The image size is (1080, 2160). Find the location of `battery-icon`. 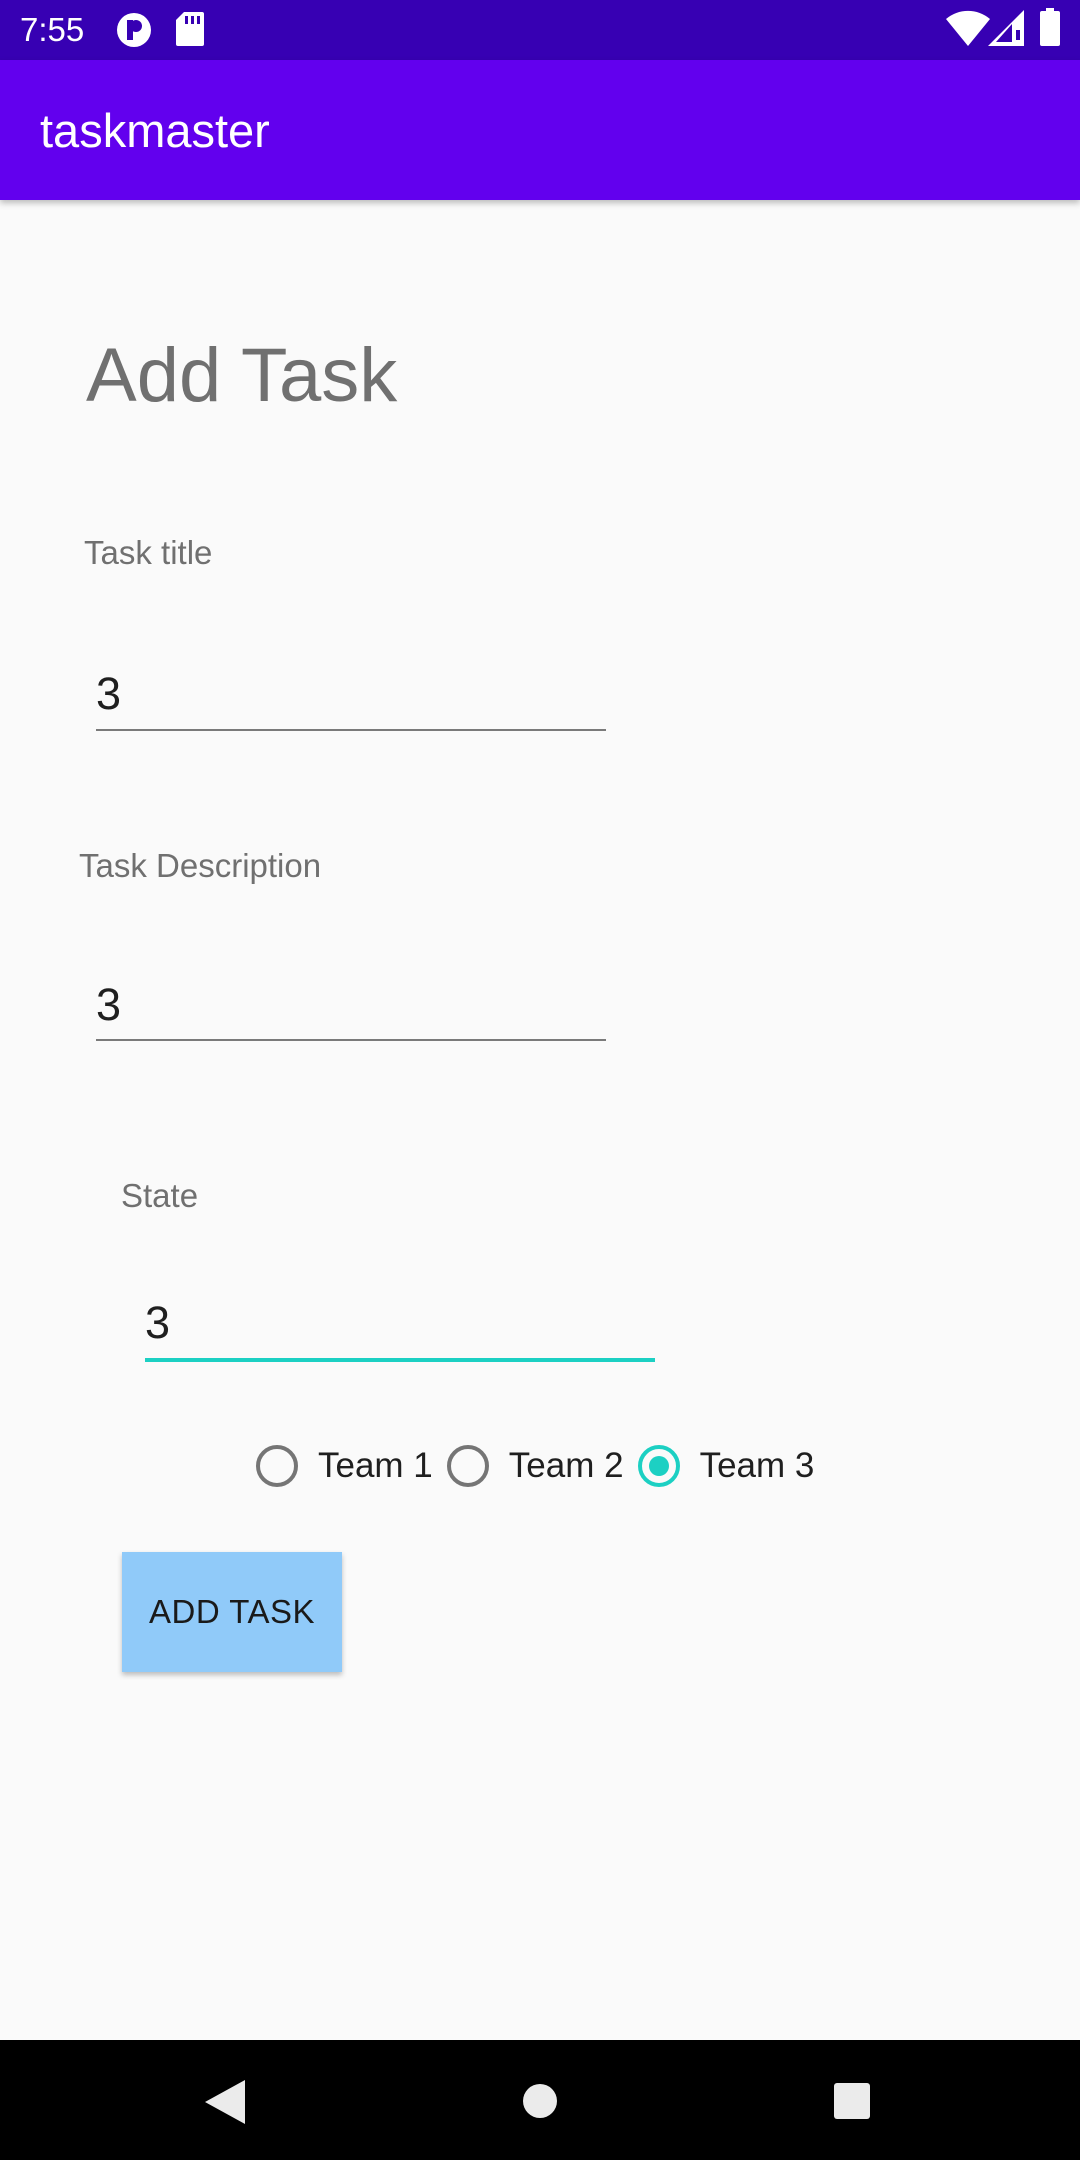

battery-icon is located at coordinates (1050, 29).